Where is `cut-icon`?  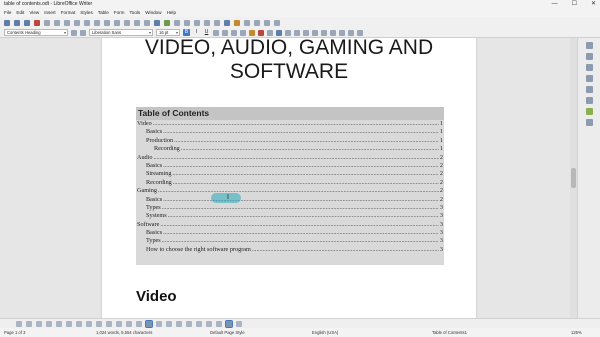
cut-icon is located at coordinates (67, 22).